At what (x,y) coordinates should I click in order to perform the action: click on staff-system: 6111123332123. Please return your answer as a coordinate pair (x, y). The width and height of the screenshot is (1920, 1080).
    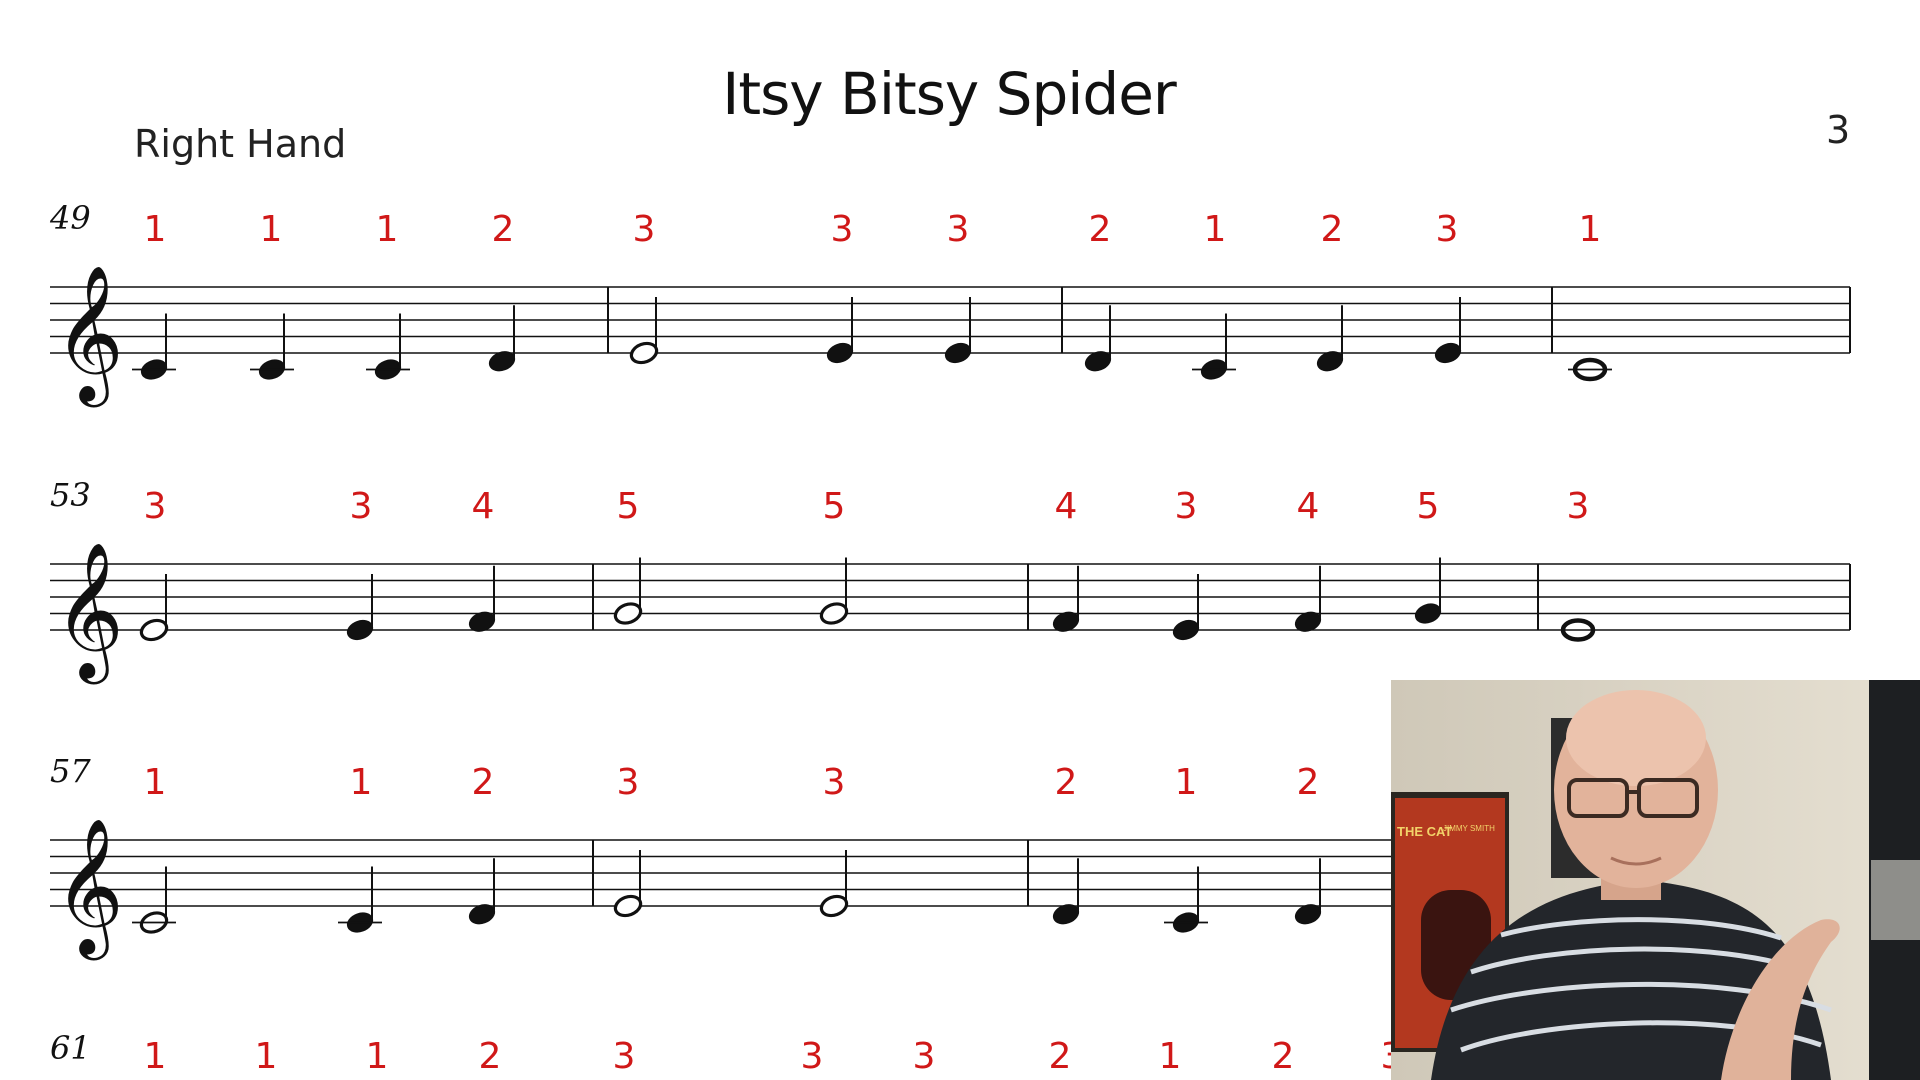
    Looking at the image, I should click on (726, 1053).